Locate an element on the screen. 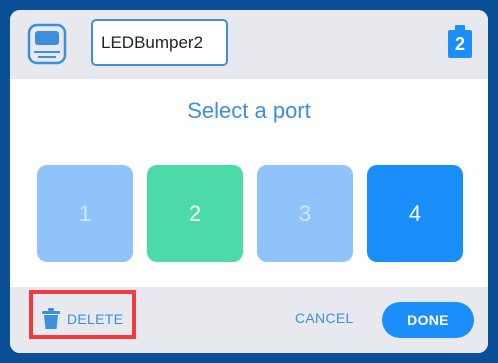 This screenshot has width=498, height=363. trash-icon is located at coordinates (51, 318).